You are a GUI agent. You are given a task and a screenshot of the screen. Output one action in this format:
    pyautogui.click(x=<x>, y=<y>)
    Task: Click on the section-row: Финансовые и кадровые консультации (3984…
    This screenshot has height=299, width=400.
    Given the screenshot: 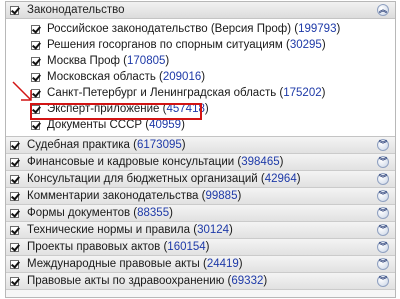 What is the action you would take?
    pyautogui.click(x=200, y=162)
    